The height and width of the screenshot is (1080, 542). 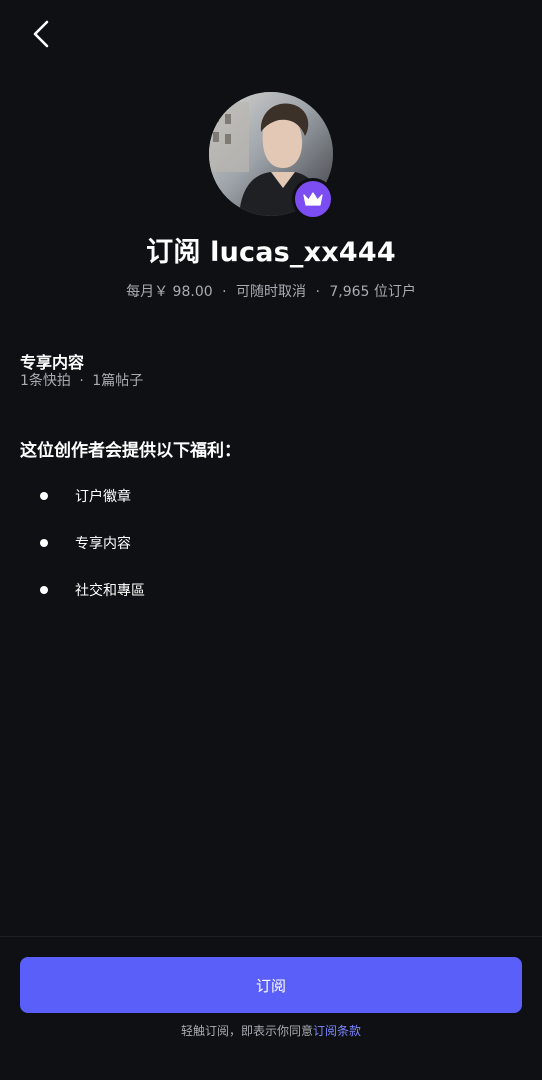 What do you see at coordinates (169, 292) in the screenshot?
I see `price-text: 每月￥ 98.00` at bounding box center [169, 292].